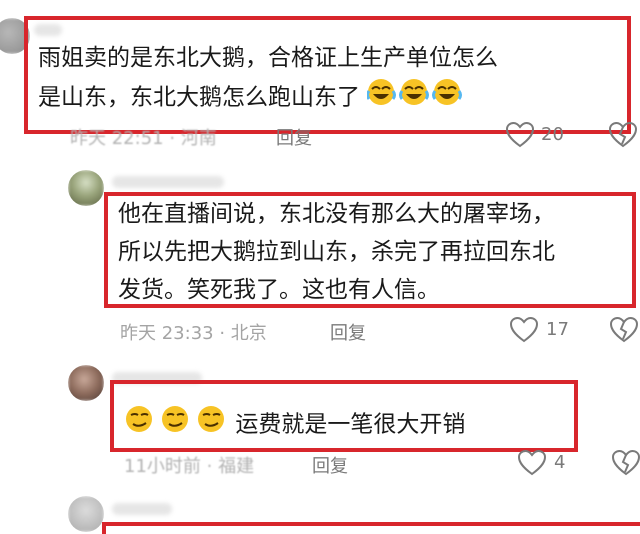 The image size is (640, 534). I want to click on comment-meta: 11小时前 · 福建, so click(189, 466).